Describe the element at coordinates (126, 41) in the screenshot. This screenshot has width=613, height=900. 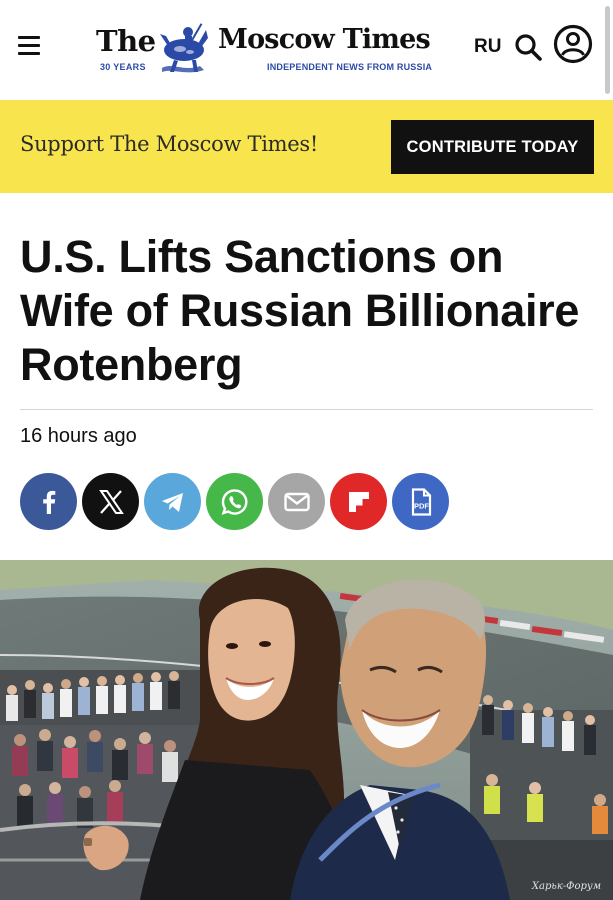
I see `logo-the: The` at that location.